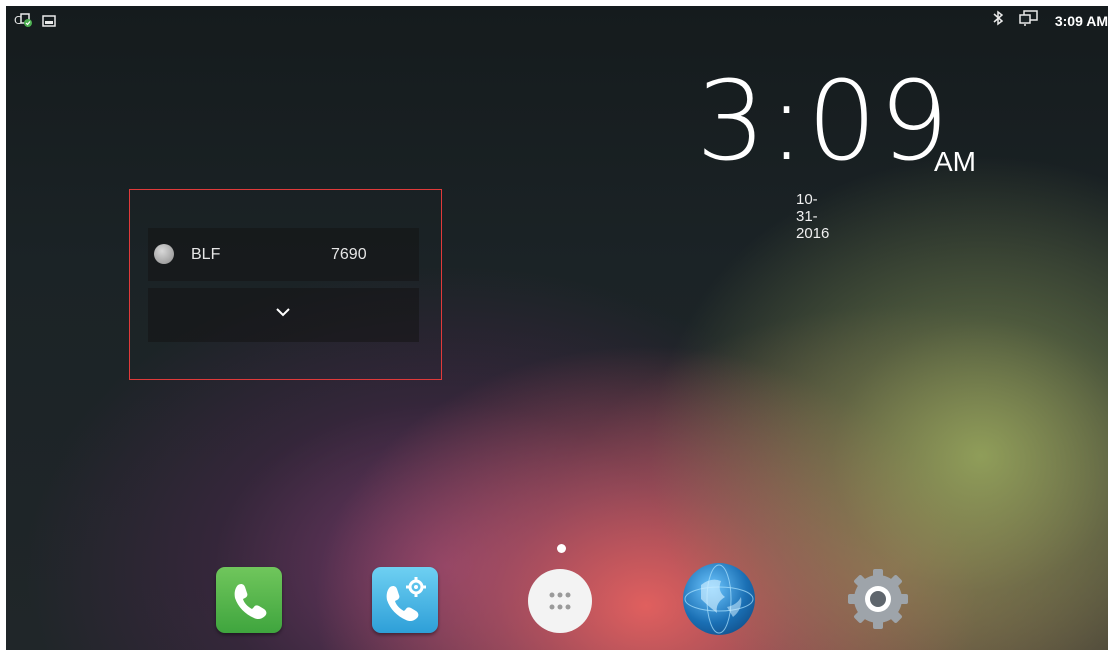 The image size is (1108, 654). Describe the element at coordinates (561, 548) in the screenshot. I see `page-indicator` at that location.